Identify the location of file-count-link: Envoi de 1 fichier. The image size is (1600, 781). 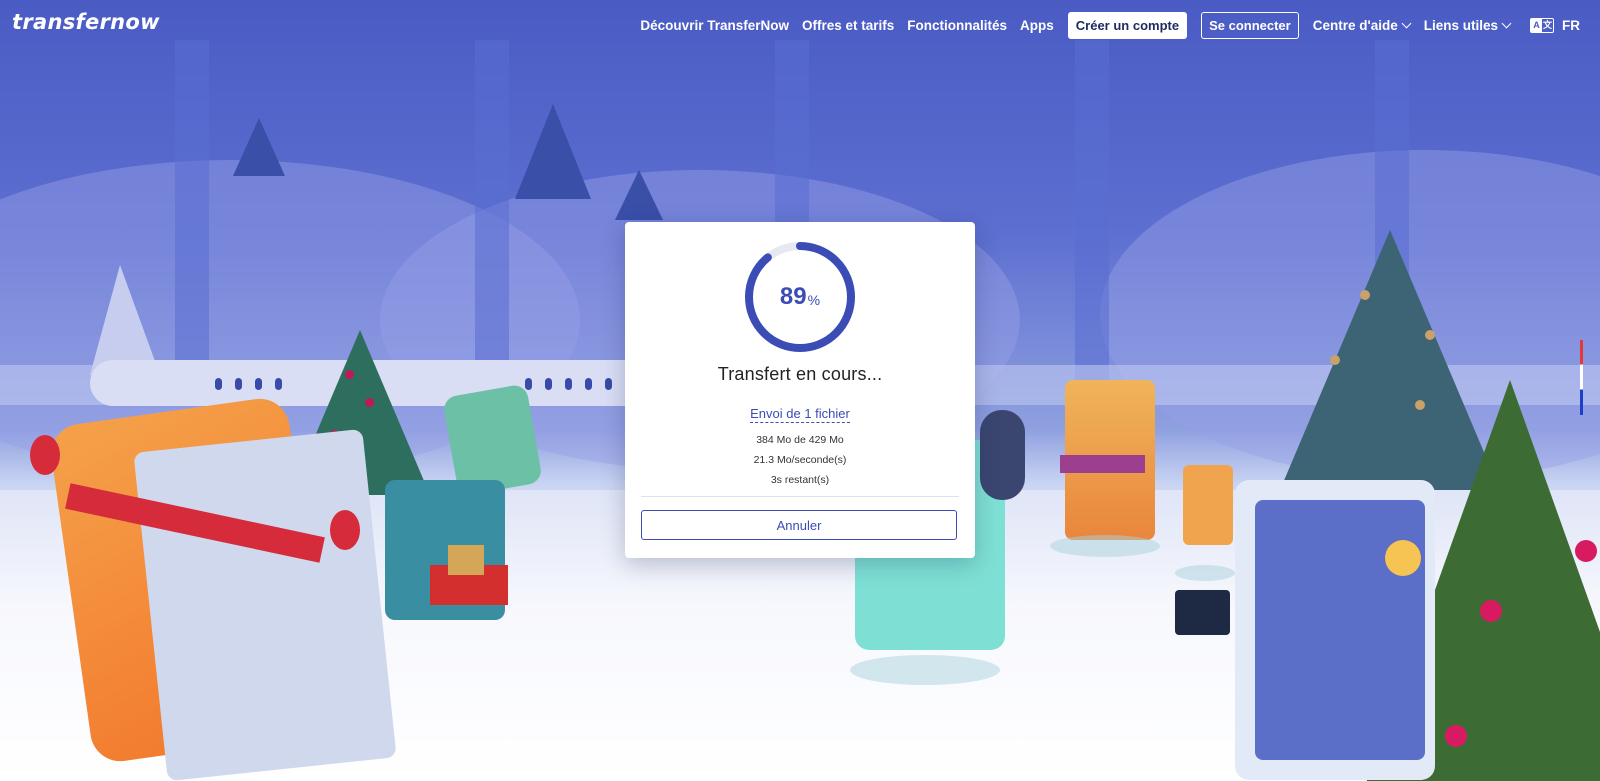
(800, 414).